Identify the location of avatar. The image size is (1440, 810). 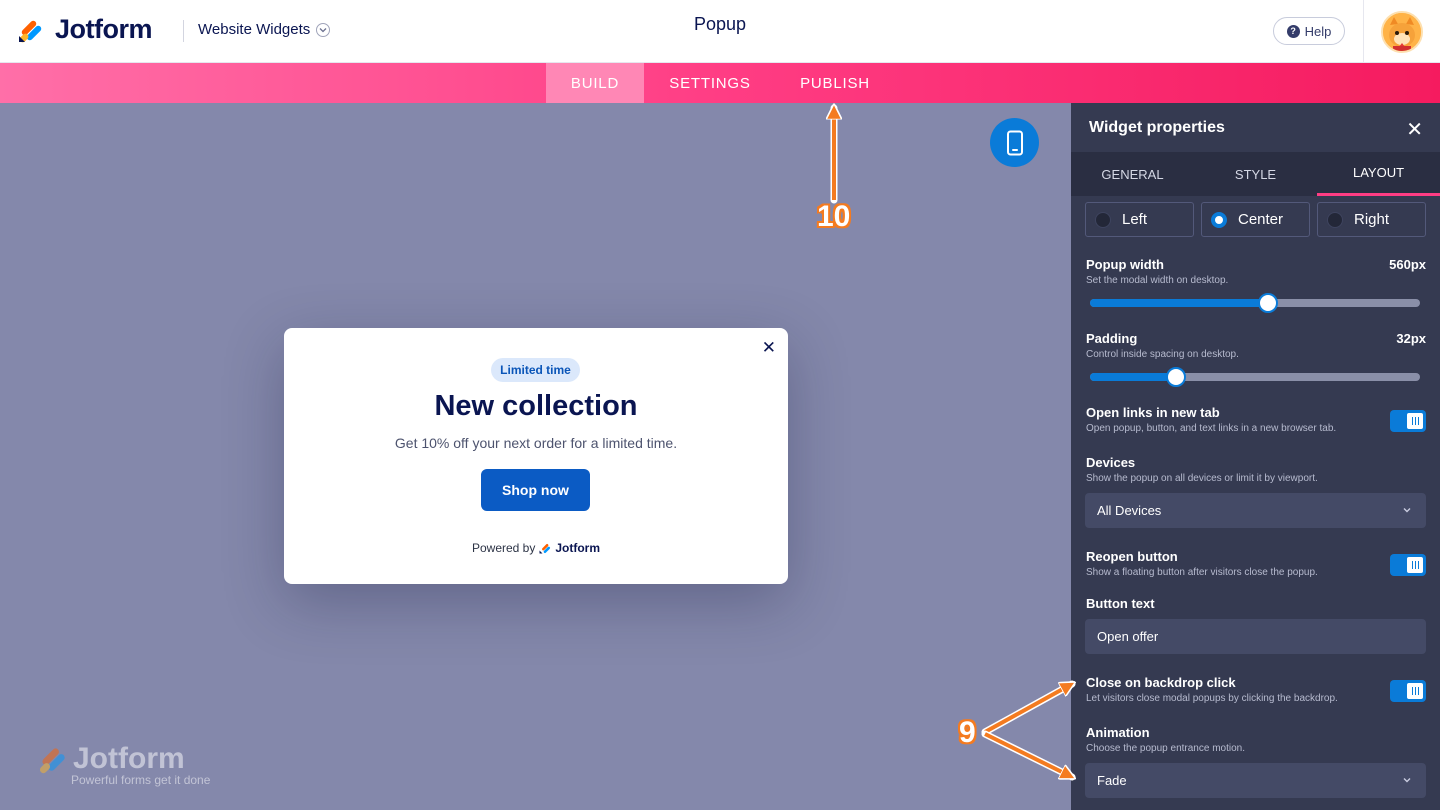
(1402, 32).